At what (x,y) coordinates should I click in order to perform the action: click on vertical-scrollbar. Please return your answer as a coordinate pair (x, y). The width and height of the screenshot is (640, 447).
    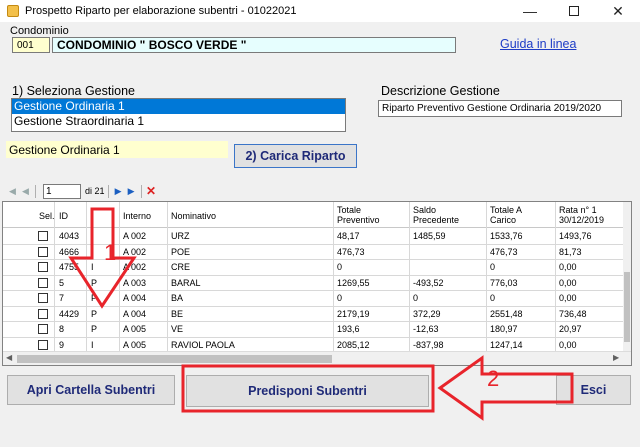
    Looking at the image, I should click on (627, 276).